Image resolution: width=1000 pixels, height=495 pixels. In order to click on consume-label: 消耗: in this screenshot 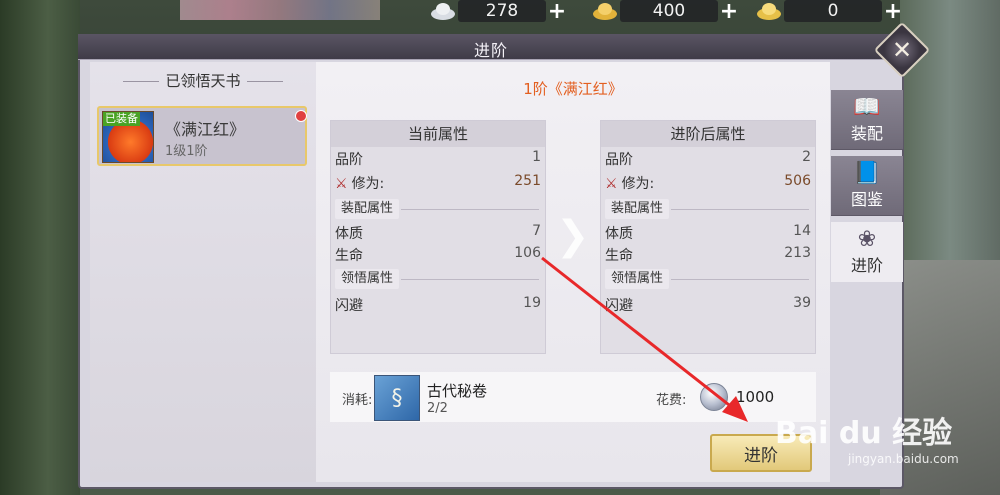, I will do `click(357, 400)`.